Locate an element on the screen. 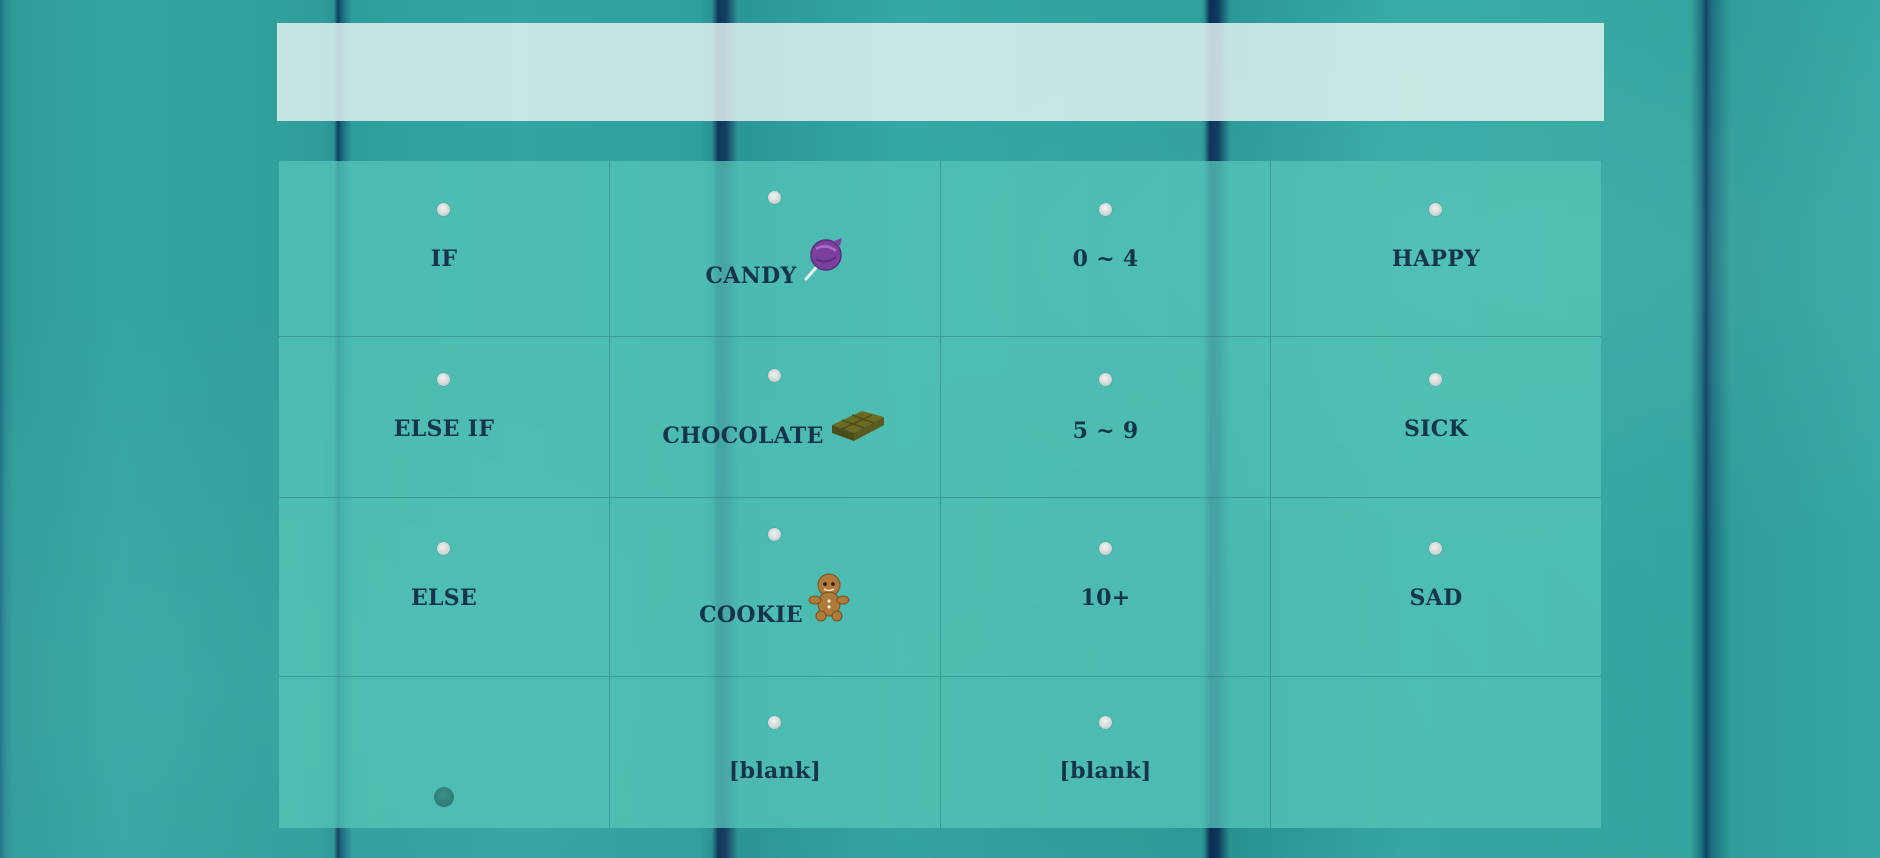 This screenshot has width=1880, height=858. grid-cell-candy: CANDY is located at coordinates (775, 249).